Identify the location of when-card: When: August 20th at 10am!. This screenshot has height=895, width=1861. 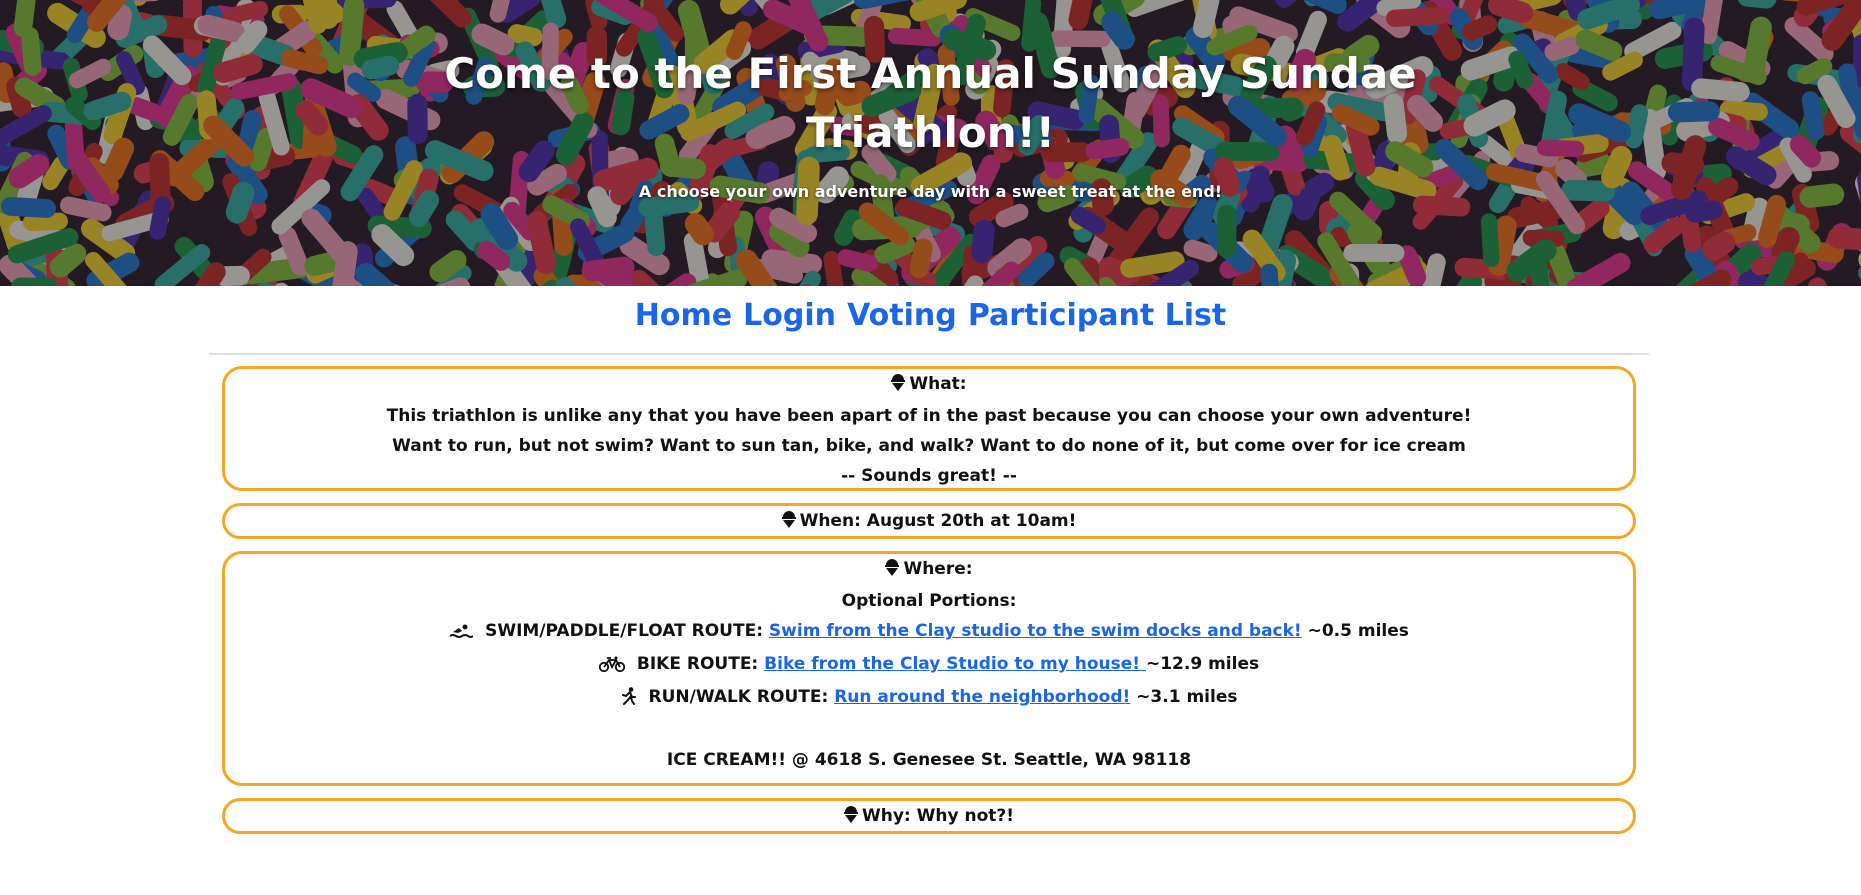
(929, 521).